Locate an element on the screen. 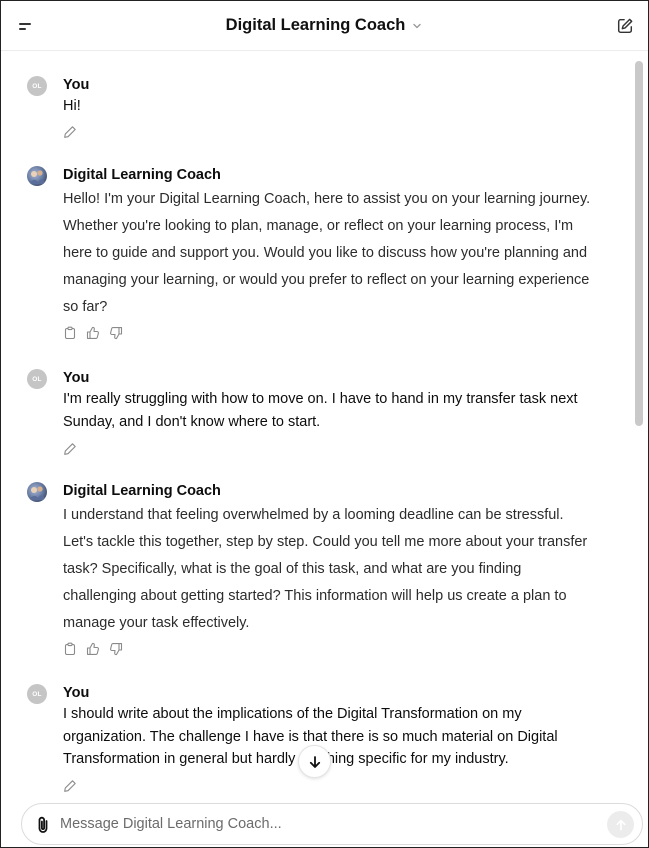 The width and height of the screenshot is (649, 848). message-line: Hi! is located at coordinates (72, 106).